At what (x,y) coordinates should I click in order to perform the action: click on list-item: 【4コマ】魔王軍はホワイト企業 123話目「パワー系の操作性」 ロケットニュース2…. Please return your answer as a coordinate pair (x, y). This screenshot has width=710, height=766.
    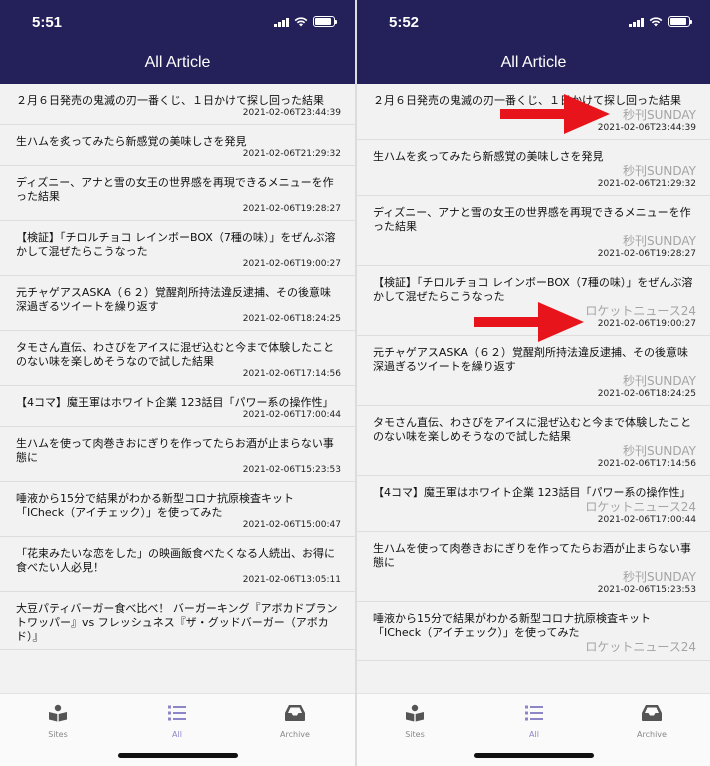
    Looking at the image, I should click on (533, 504).